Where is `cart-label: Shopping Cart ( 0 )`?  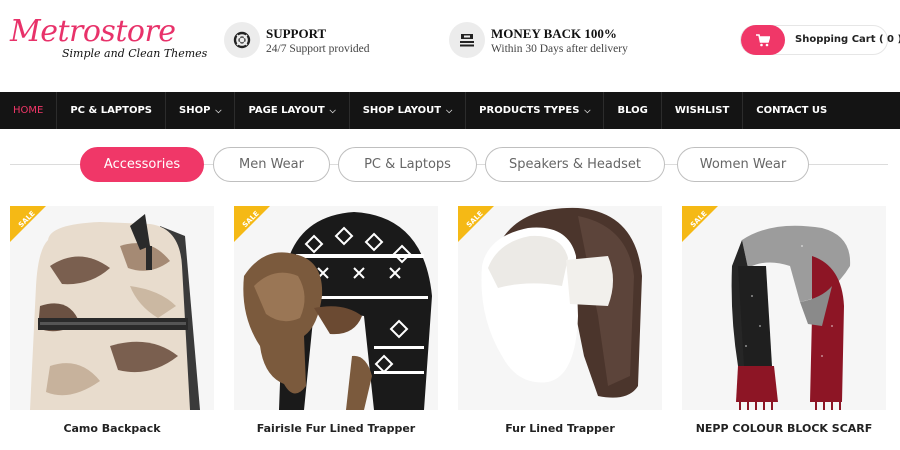
cart-label: Shopping Cart ( 0 ) is located at coordinates (847, 39).